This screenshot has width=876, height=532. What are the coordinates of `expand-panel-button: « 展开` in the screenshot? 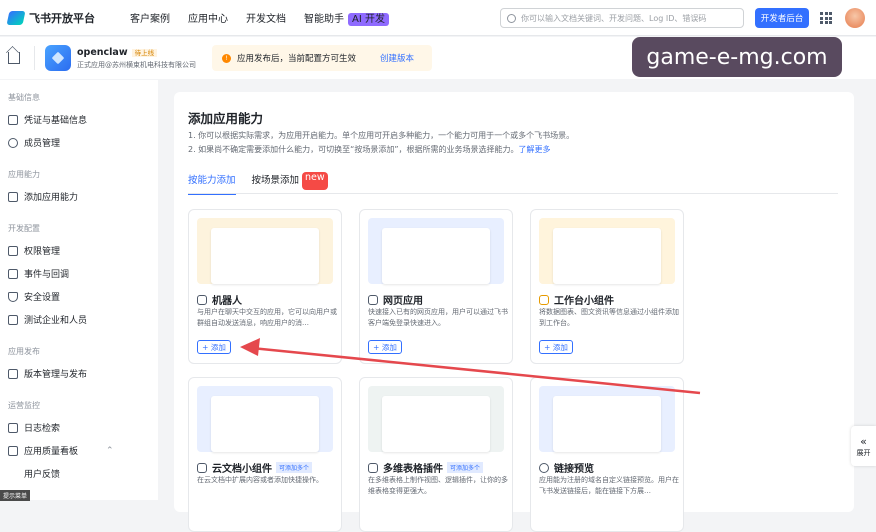 It's located at (863, 446).